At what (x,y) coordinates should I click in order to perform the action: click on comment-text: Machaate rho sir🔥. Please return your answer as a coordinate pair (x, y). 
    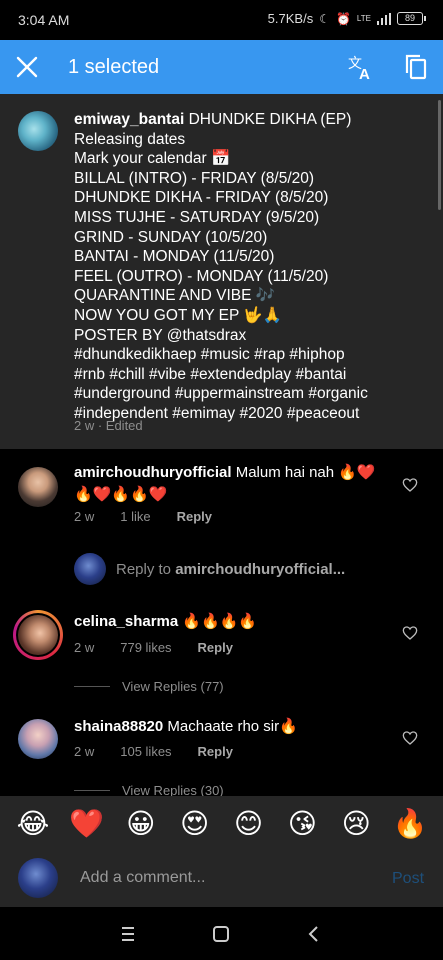
    Looking at the image, I should click on (232, 726).